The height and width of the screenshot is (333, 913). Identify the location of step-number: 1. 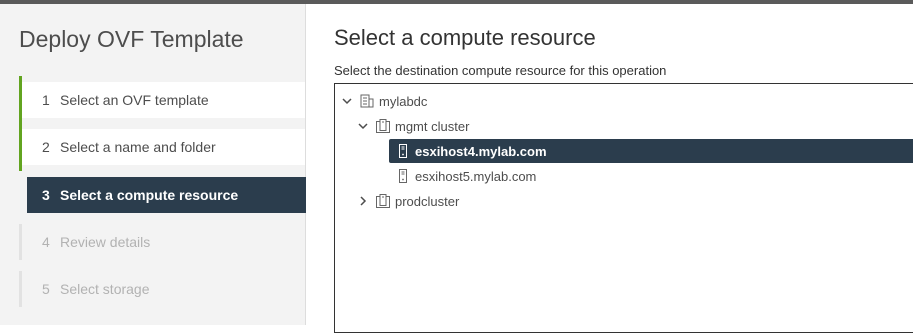
(46, 100).